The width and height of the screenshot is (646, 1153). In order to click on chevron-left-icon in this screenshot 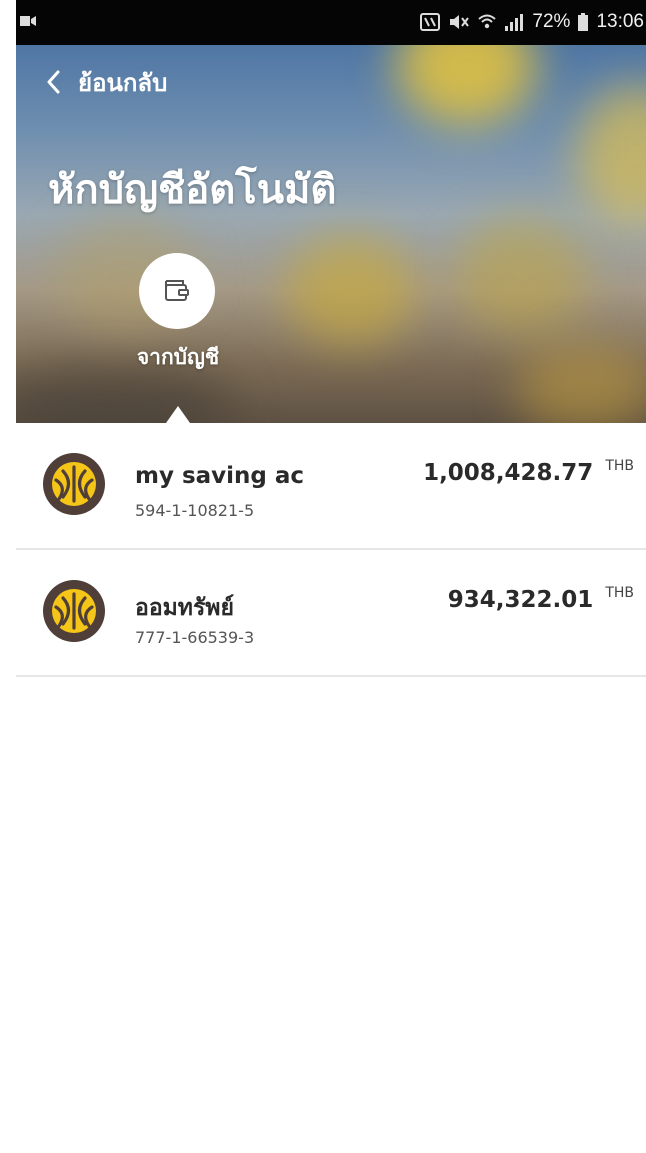, I will do `click(53, 82)`.